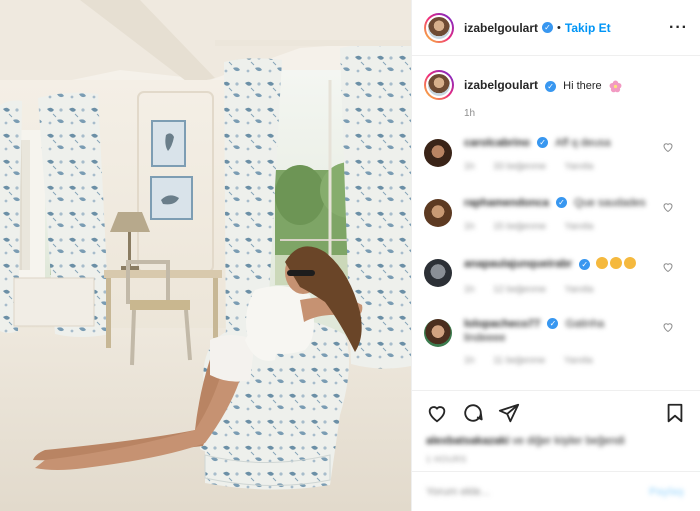 The height and width of the screenshot is (511, 700). Describe the element at coordinates (610, 202) in the screenshot. I see `comment-text: Que saudades` at that location.